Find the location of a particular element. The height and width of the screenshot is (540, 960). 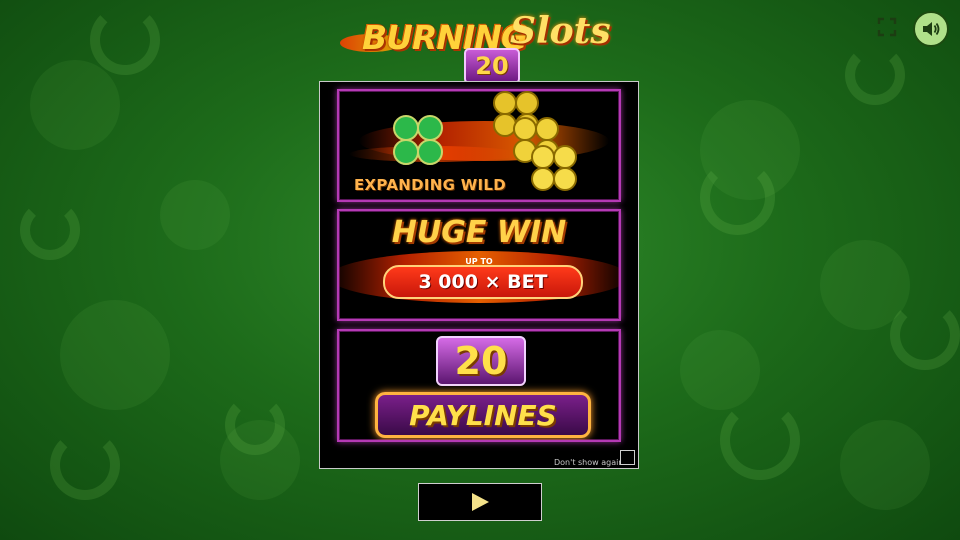

paylines-count: 20 is located at coordinates (481, 361).